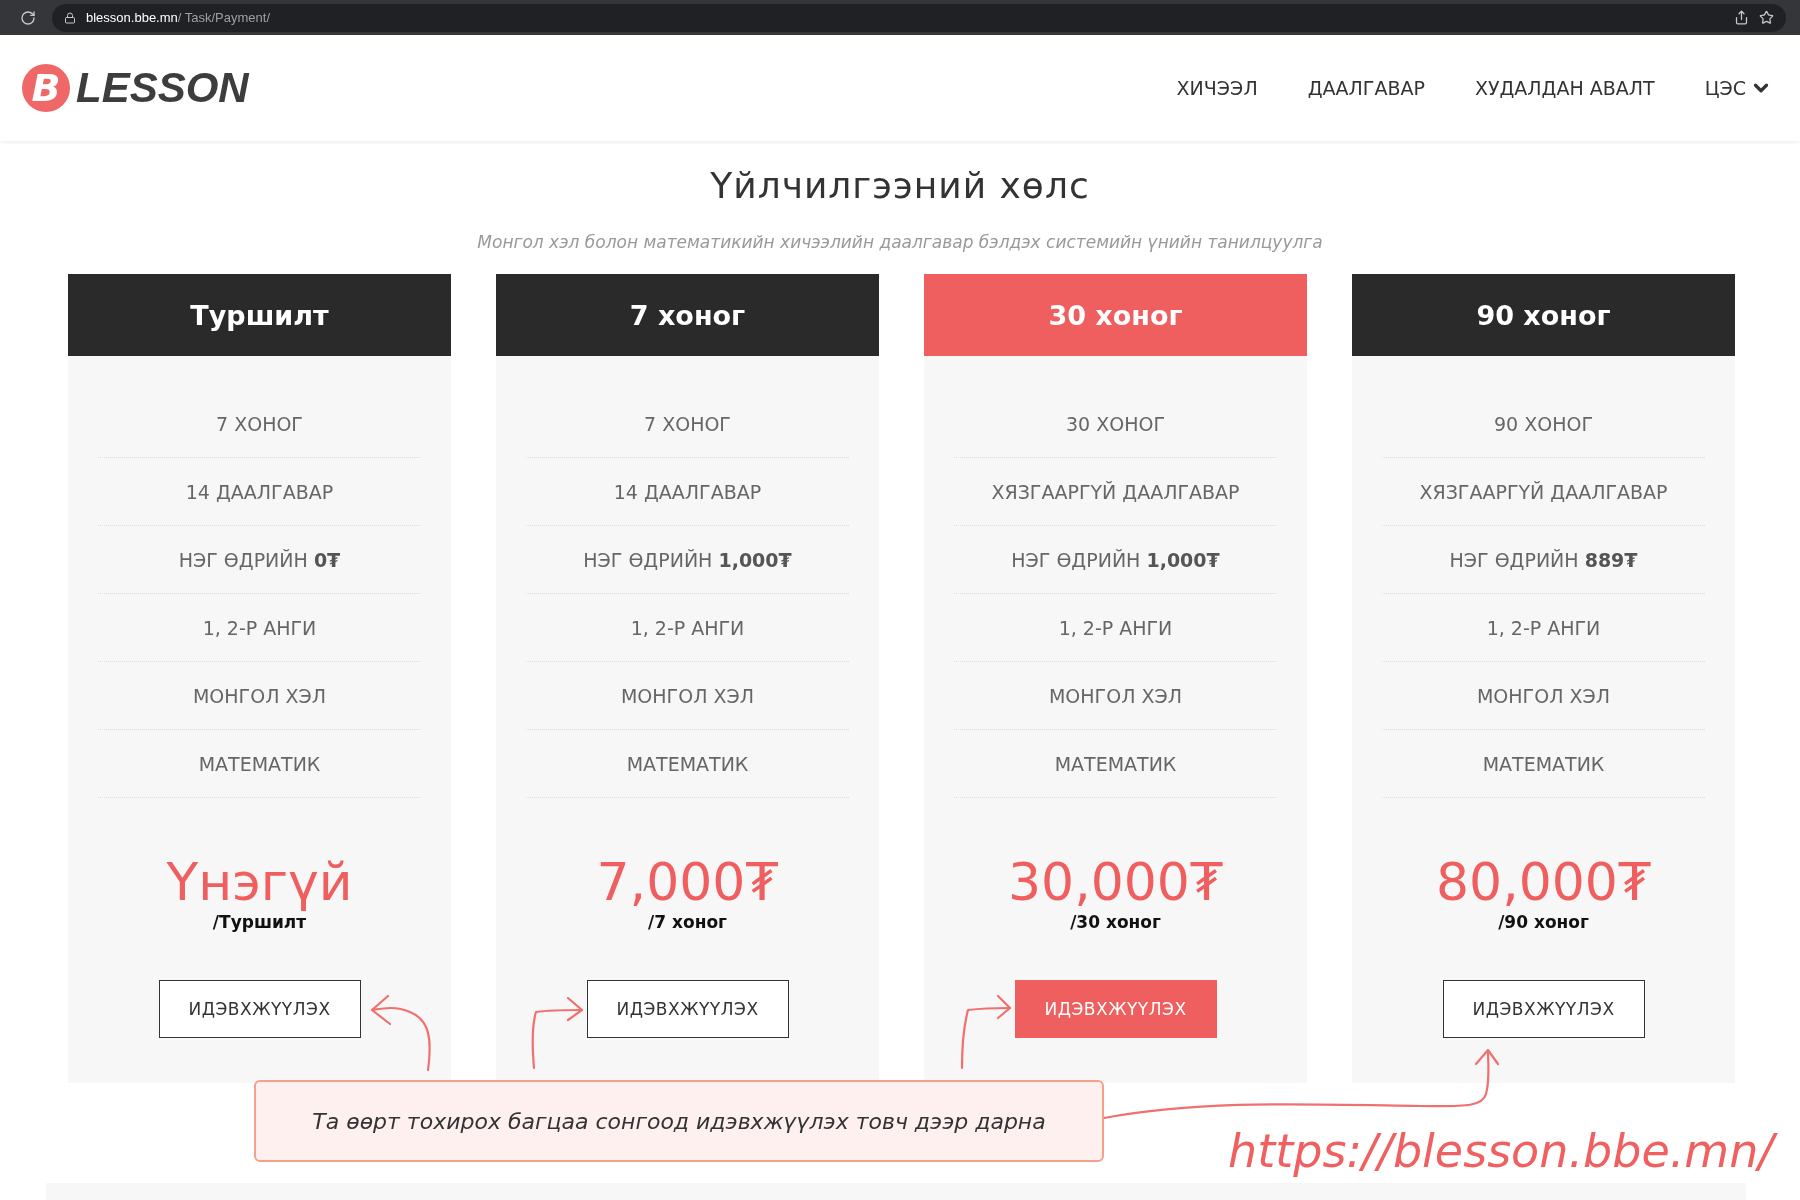 The width and height of the screenshot is (1800, 1200). I want to click on share-icon, so click(1741, 17).